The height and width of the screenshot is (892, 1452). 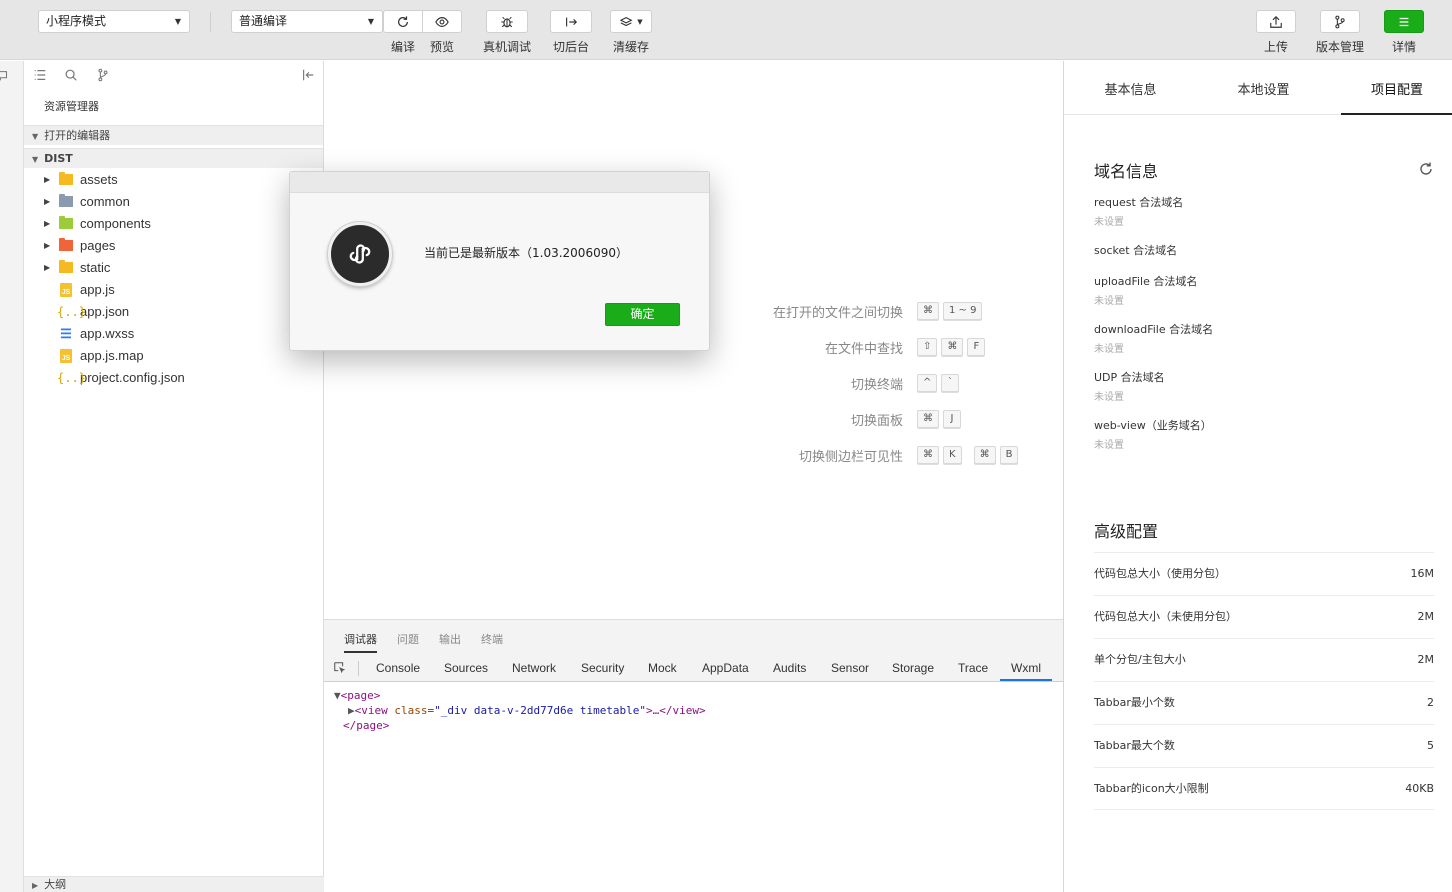 I want to click on tree-file-app-json: {..} app.json, so click(x=173, y=312).